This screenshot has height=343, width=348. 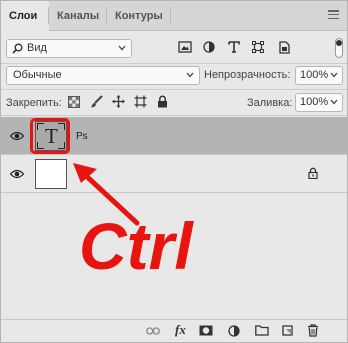 What do you see at coordinates (287, 330) in the screenshot?
I see `new-layer-icon` at bounding box center [287, 330].